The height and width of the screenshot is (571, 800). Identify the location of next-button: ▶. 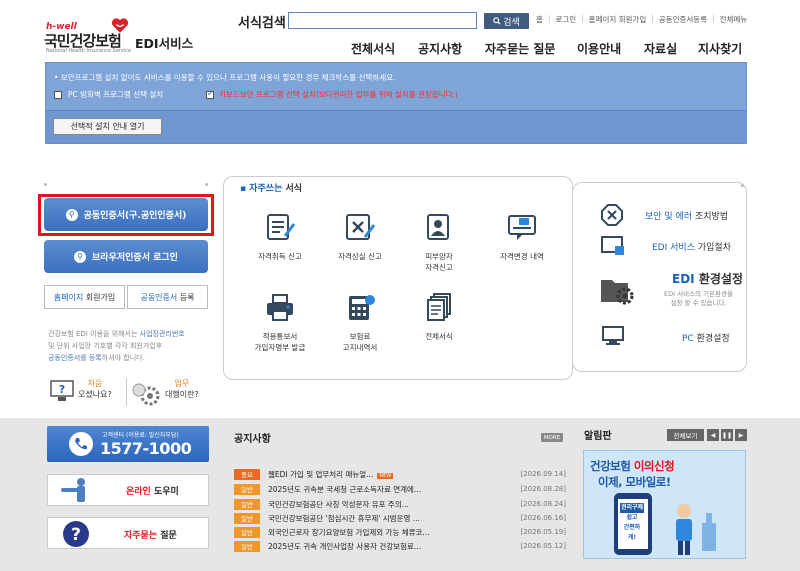
(741, 435).